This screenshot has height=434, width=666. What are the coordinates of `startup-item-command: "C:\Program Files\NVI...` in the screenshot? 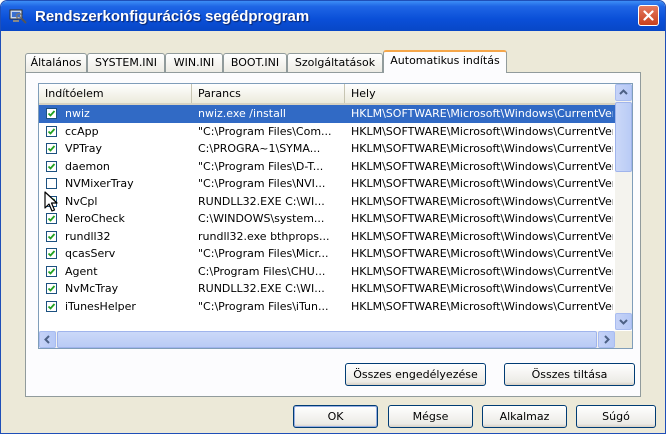 It's located at (262, 183).